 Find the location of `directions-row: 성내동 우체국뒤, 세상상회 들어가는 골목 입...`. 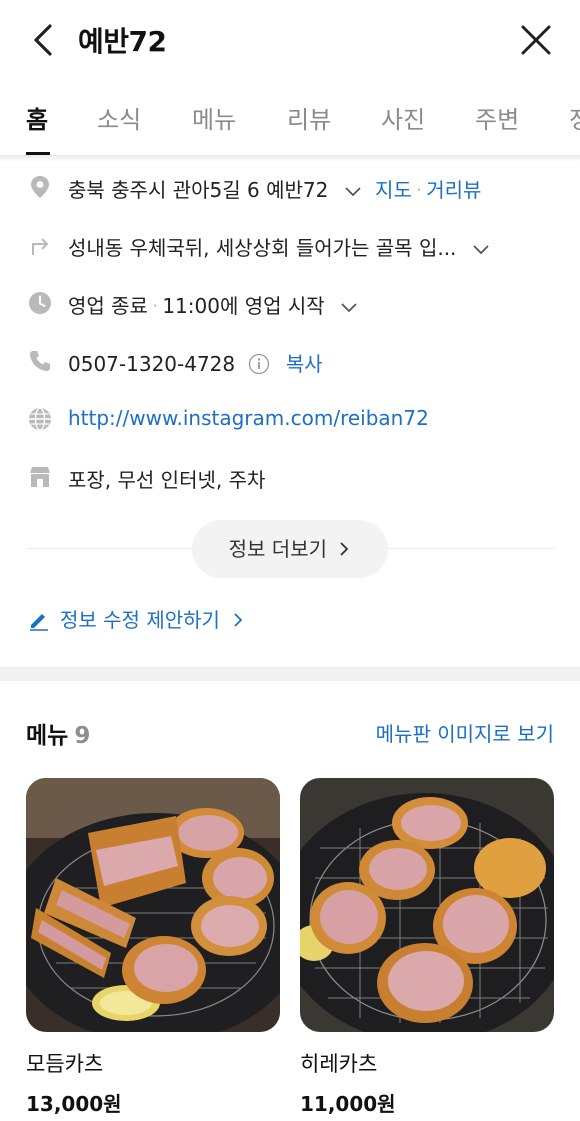

directions-row: 성내동 우체국뒤, 세상상회 들어가는 골목 입... is located at coordinates (290, 248).